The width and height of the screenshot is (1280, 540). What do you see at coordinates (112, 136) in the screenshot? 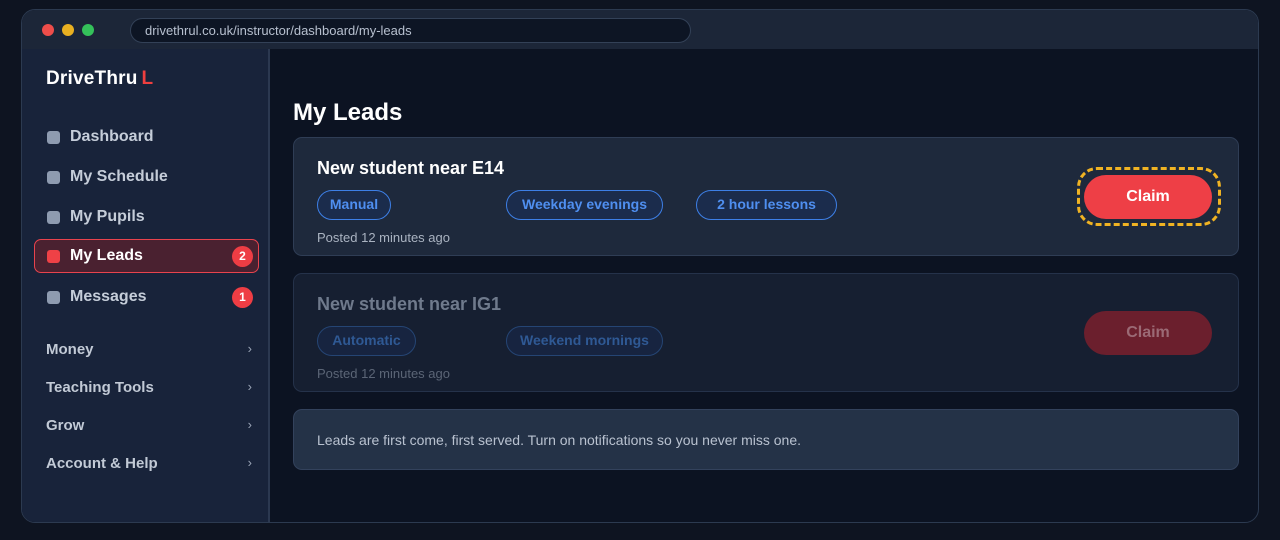
I see `sidebar-item-label: Dashboard` at bounding box center [112, 136].